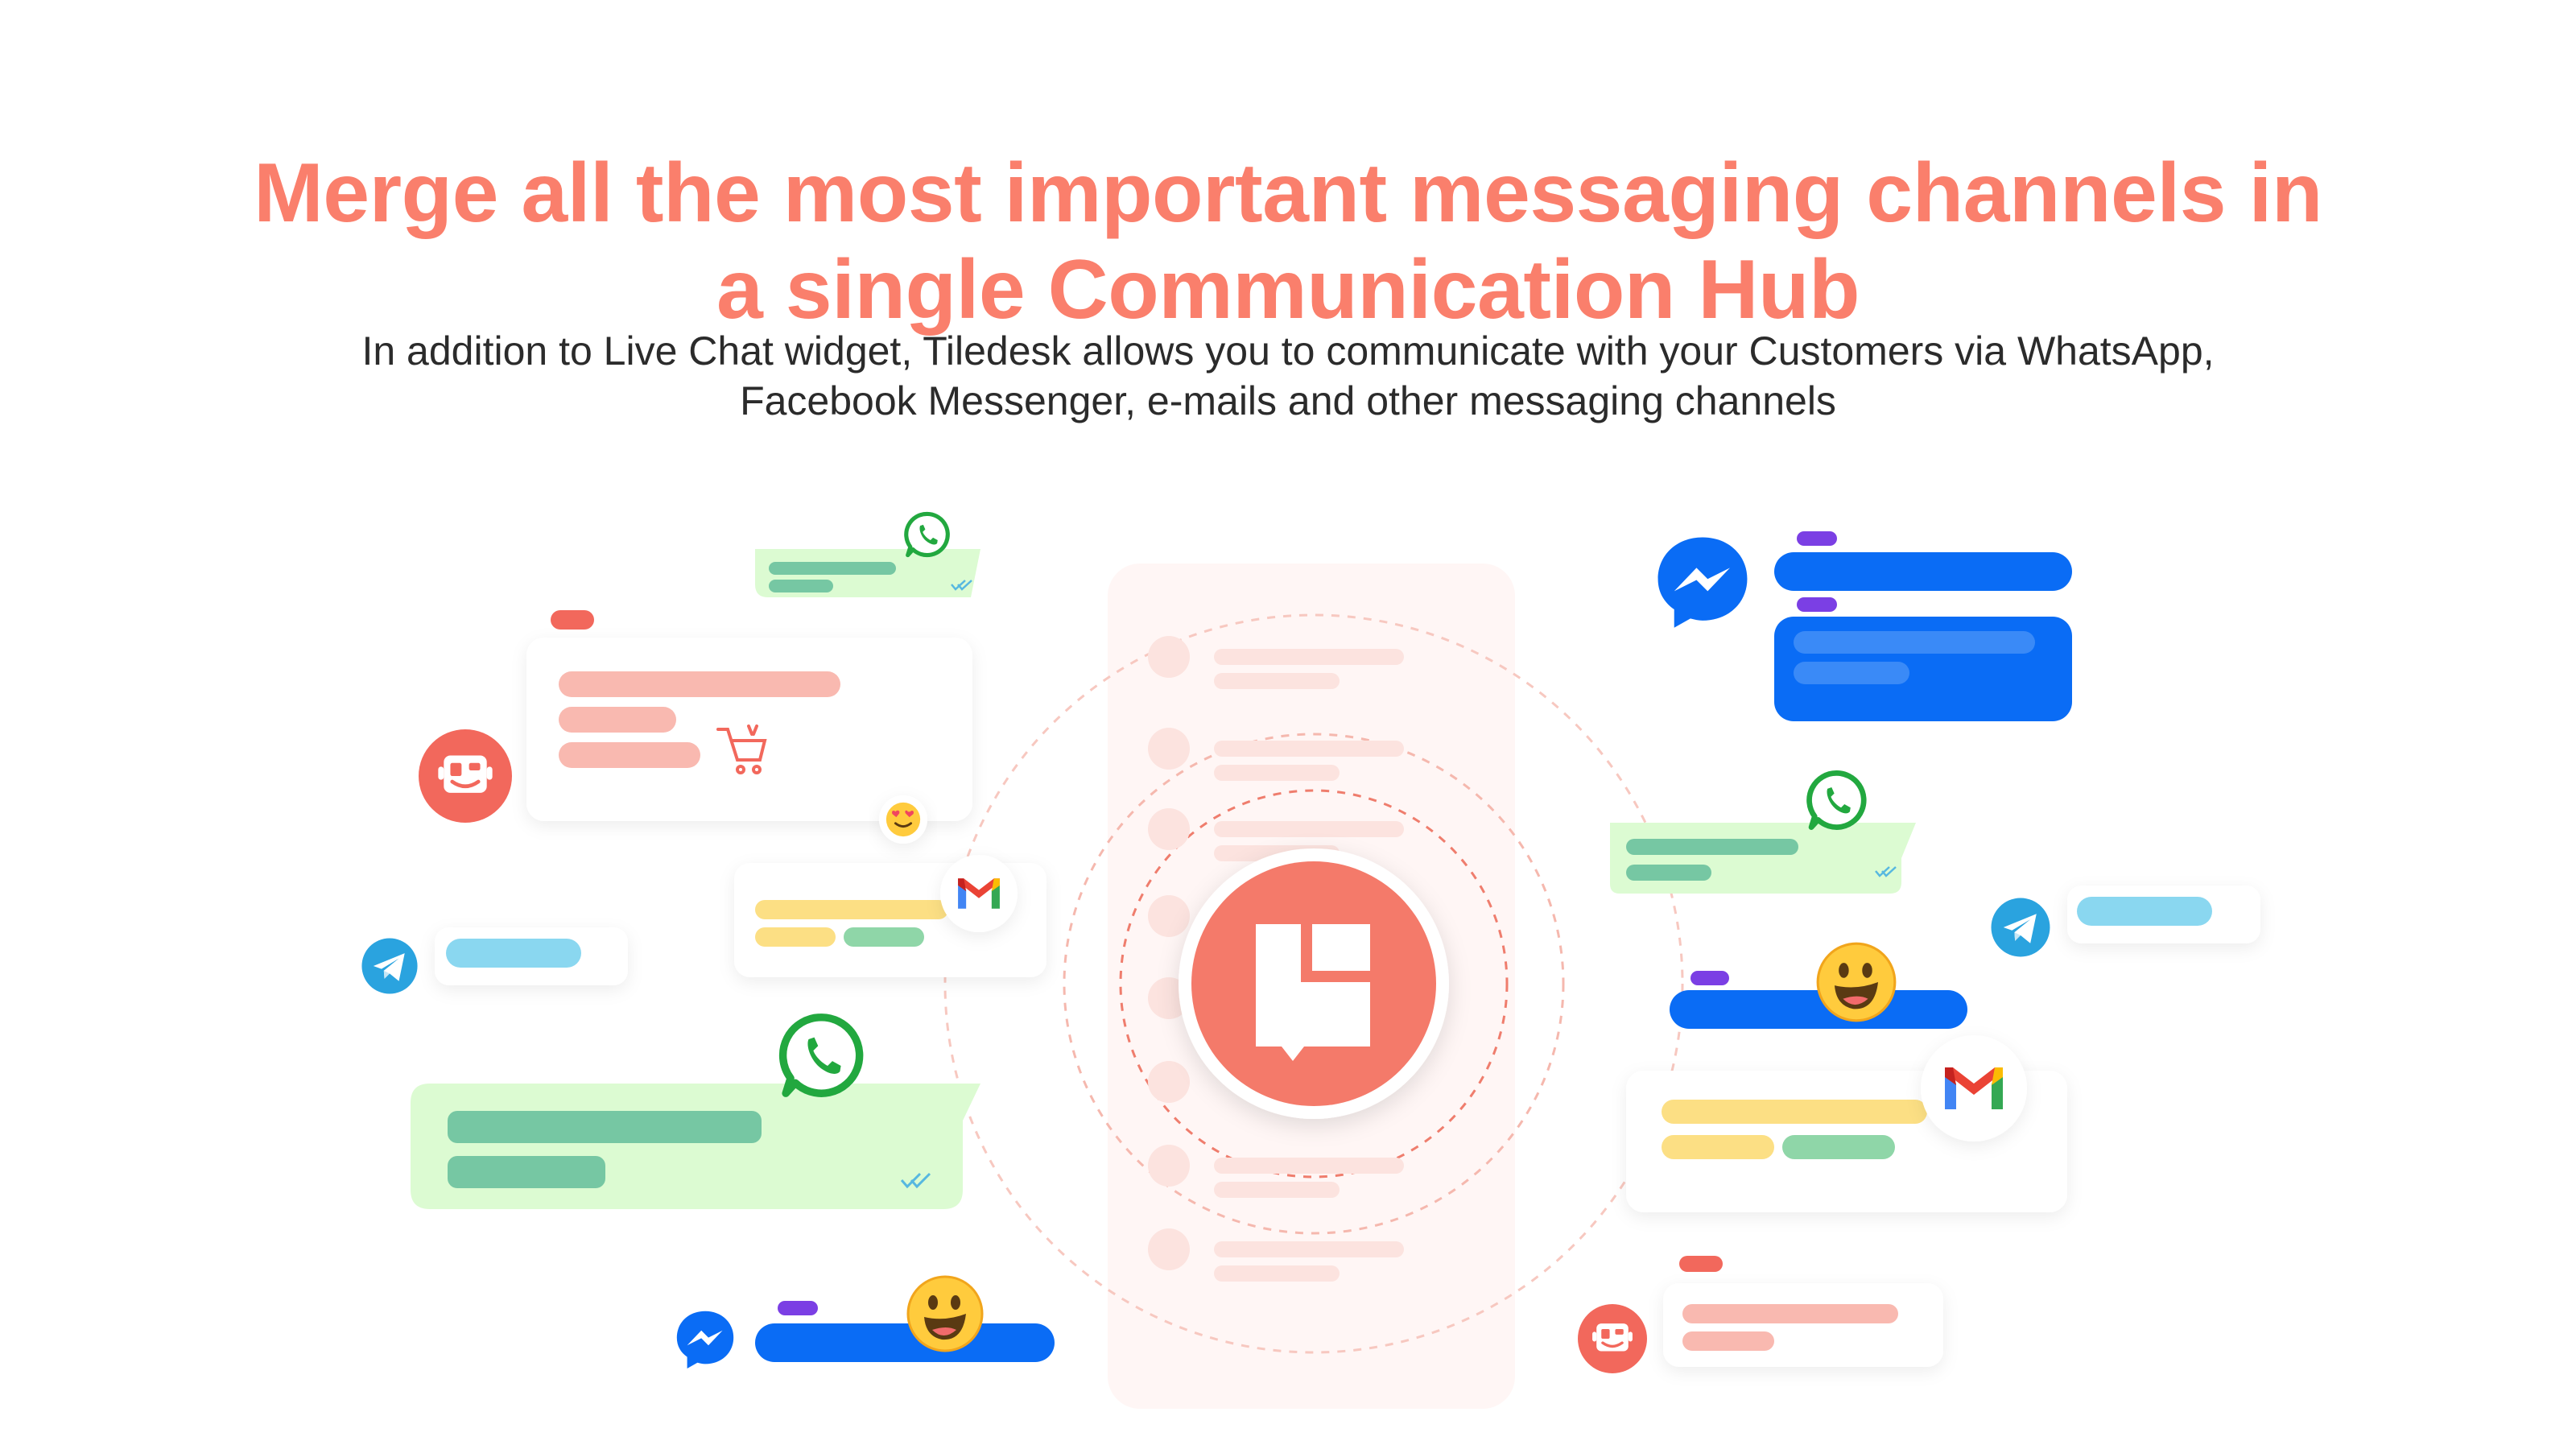  I want to click on telegram-message-left, so click(494, 960).